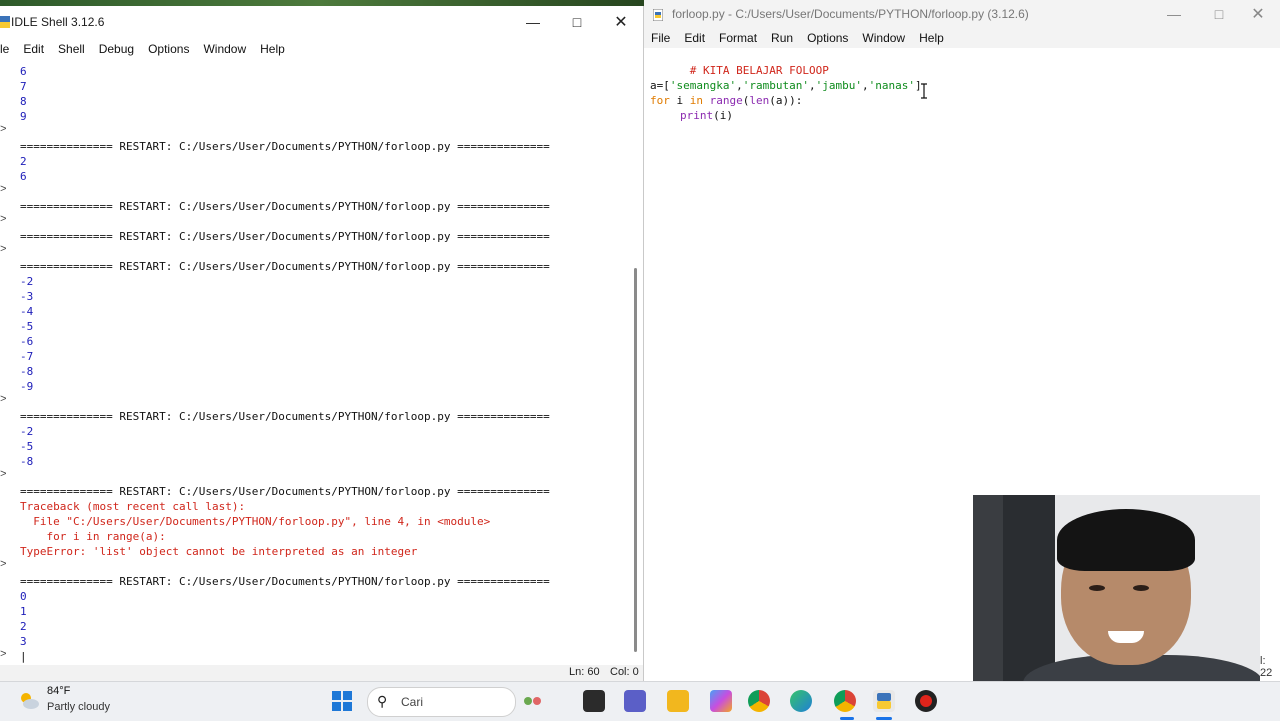 The height and width of the screenshot is (721, 1280). Describe the element at coordinates (272, 49) in the screenshot. I see `menu-help: Help` at that location.